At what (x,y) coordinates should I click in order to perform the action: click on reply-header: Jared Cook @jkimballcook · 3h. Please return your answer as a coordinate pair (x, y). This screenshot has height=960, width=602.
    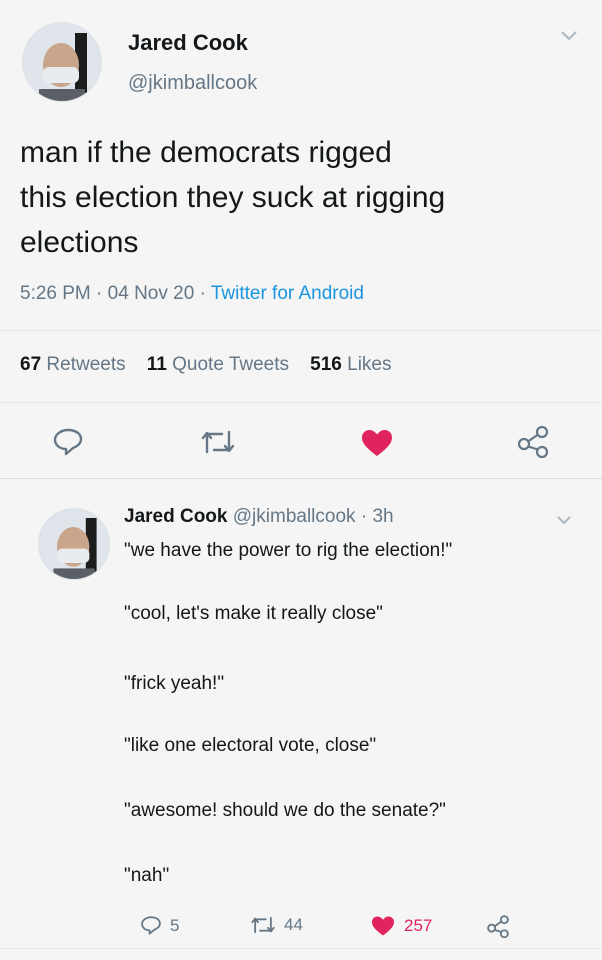
    Looking at the image, I should click on (259, 516).